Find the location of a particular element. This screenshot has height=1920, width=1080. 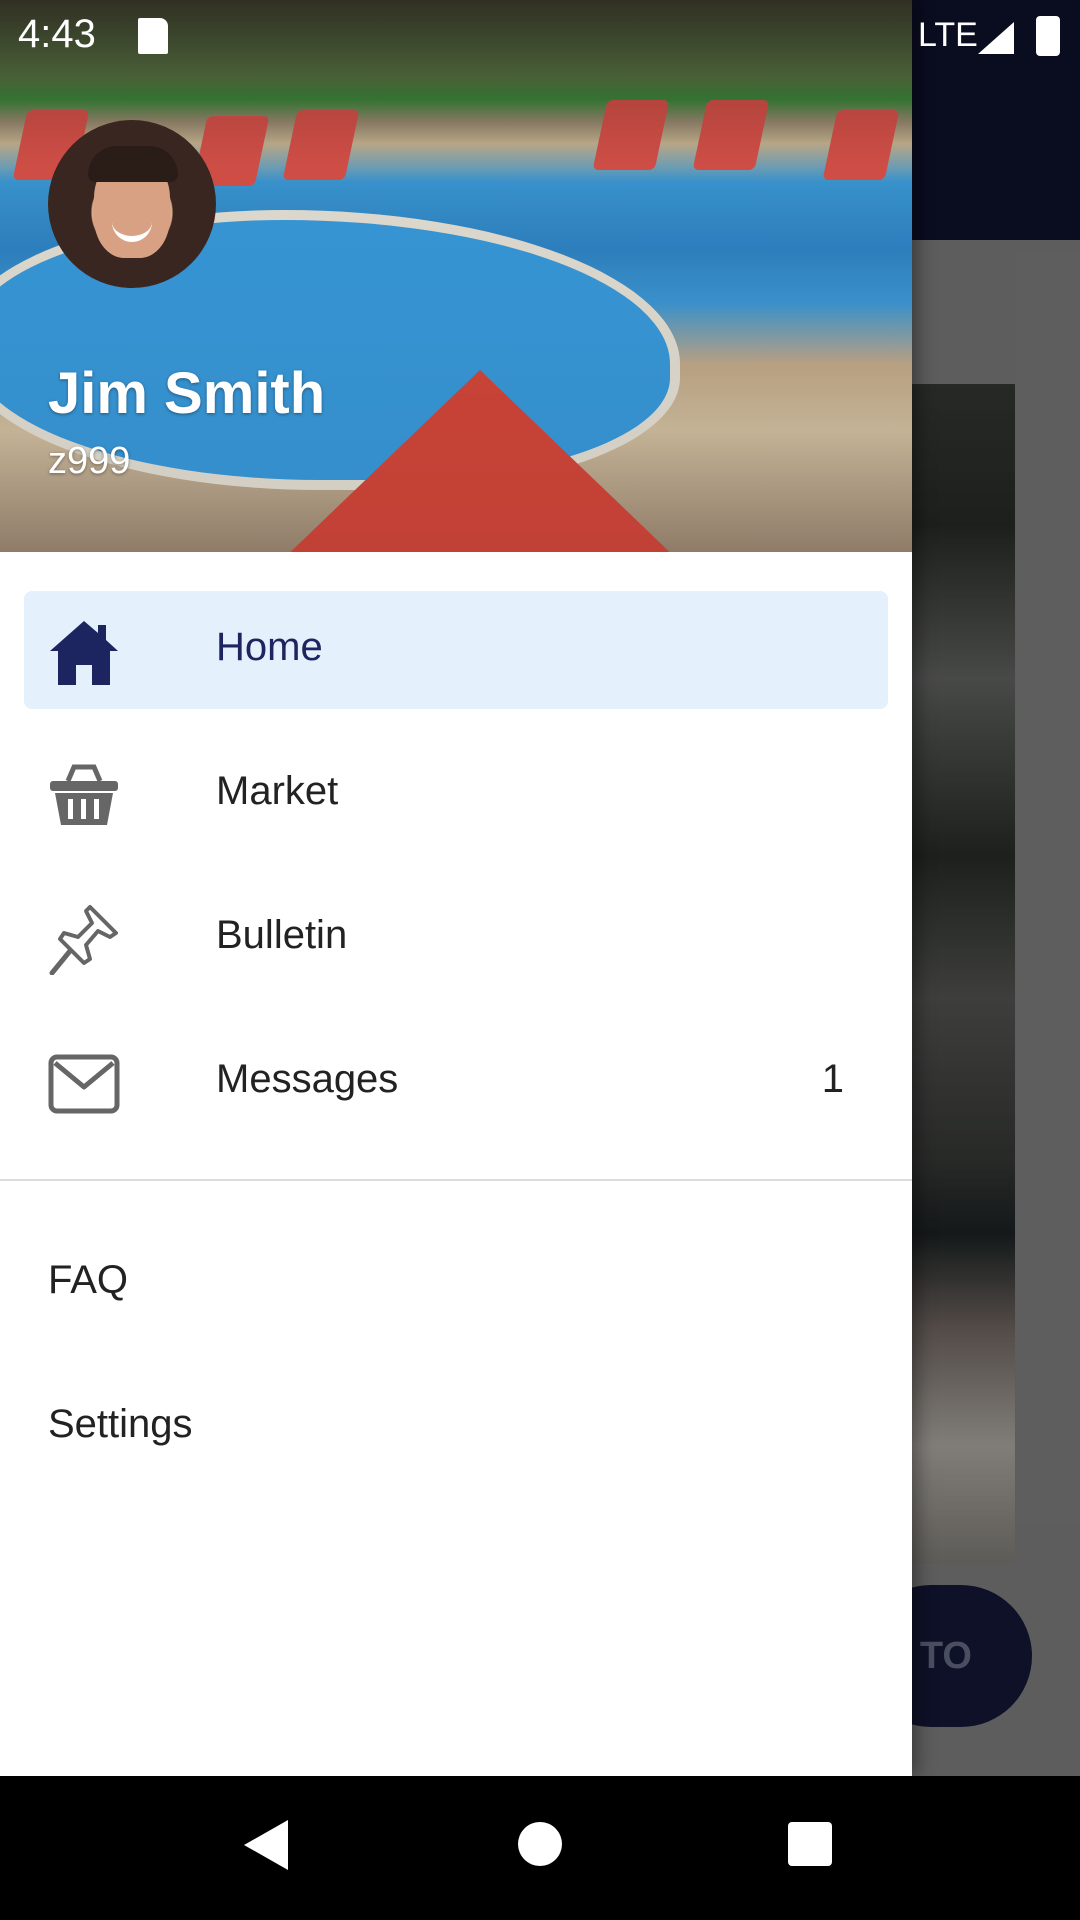

menu-item-home: Home is located at coordinates (456, 650).